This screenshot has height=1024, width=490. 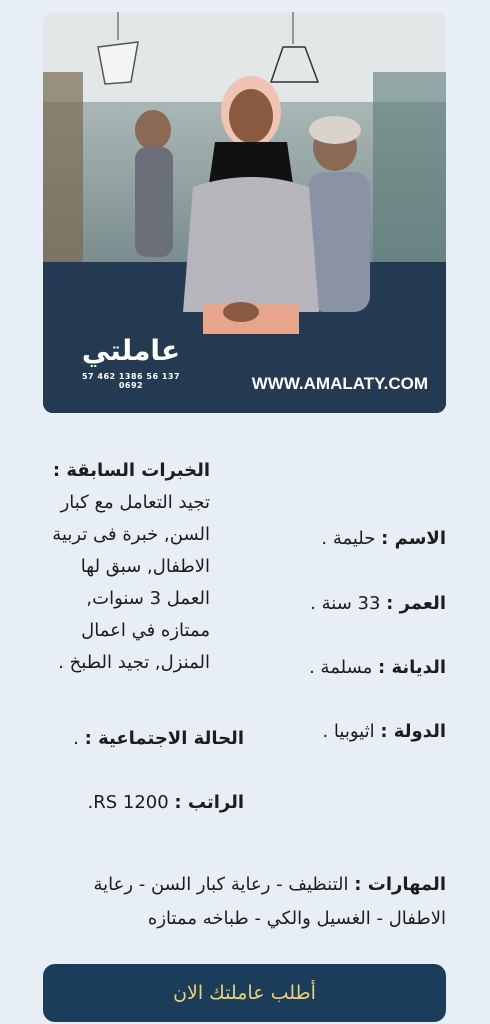 I want to click on country-field: الدولة : اثيوبيا ., so click(x=384, y=732).